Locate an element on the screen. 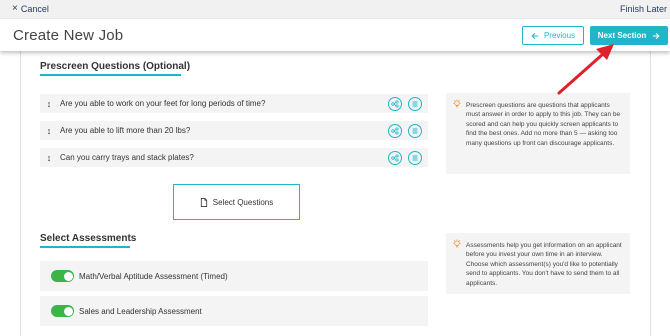 The height and width of the screenshot is (336, 670). page-header: Create New Job Previous Next Section is located at coordinates (335, 35).